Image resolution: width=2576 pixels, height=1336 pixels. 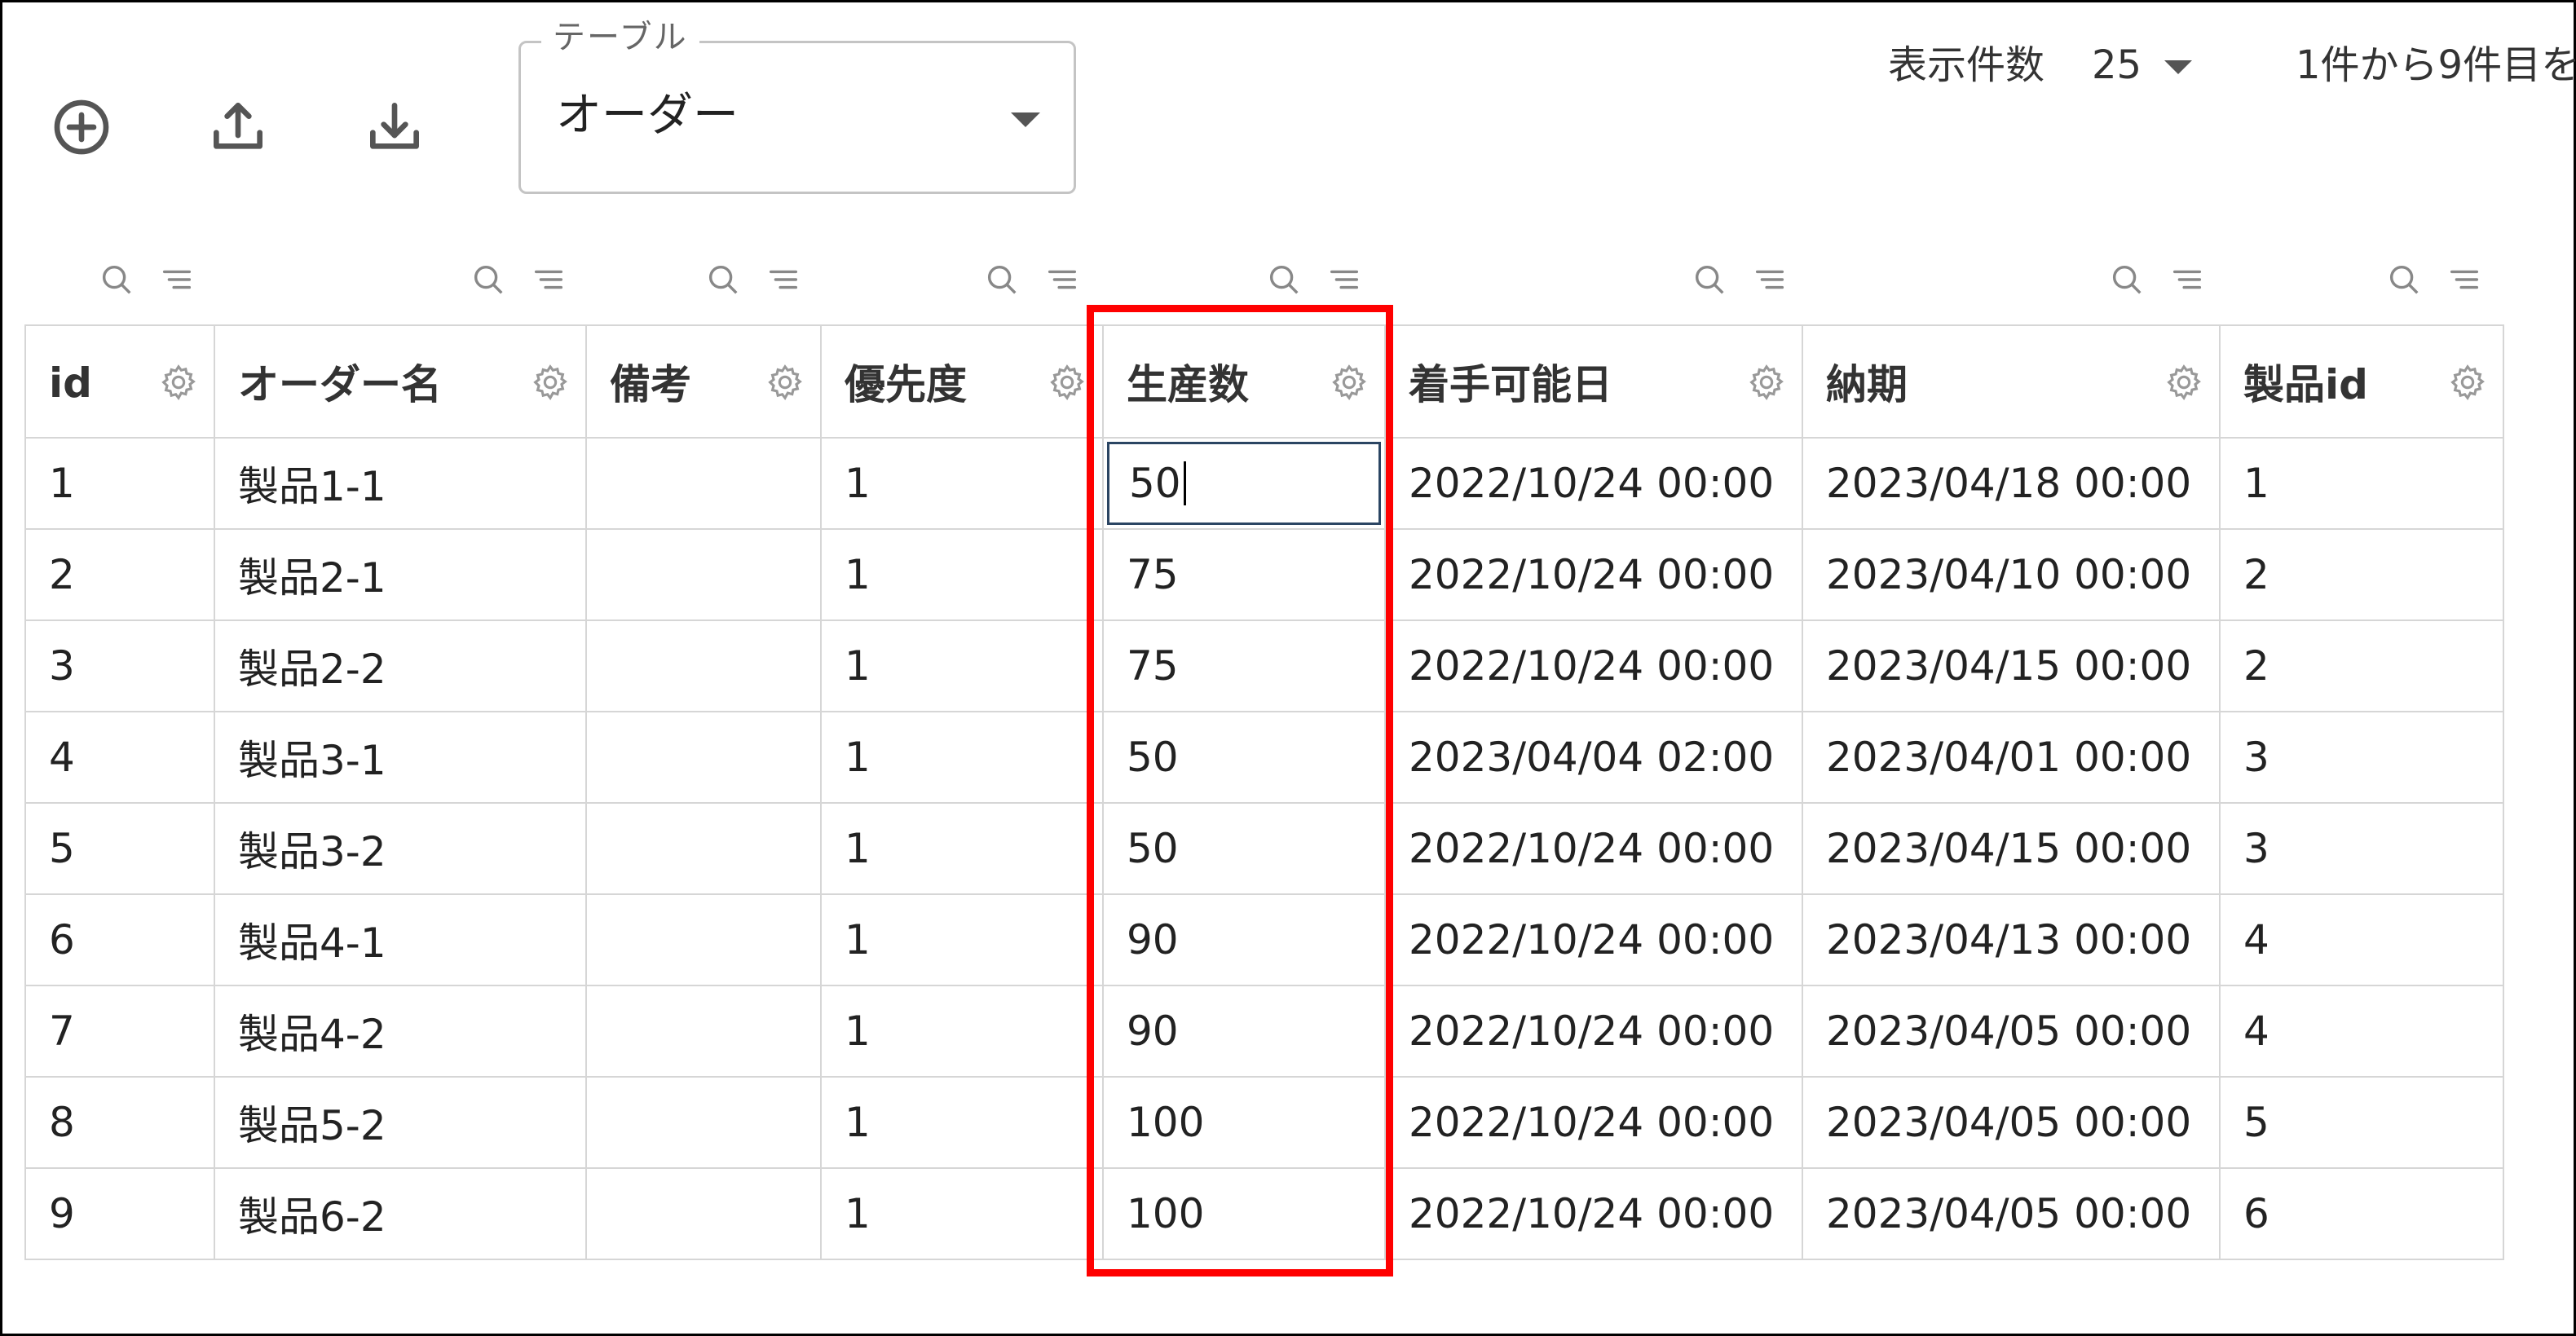 I want to click on cell-product-id: 3, so click(x=2361, y=757).